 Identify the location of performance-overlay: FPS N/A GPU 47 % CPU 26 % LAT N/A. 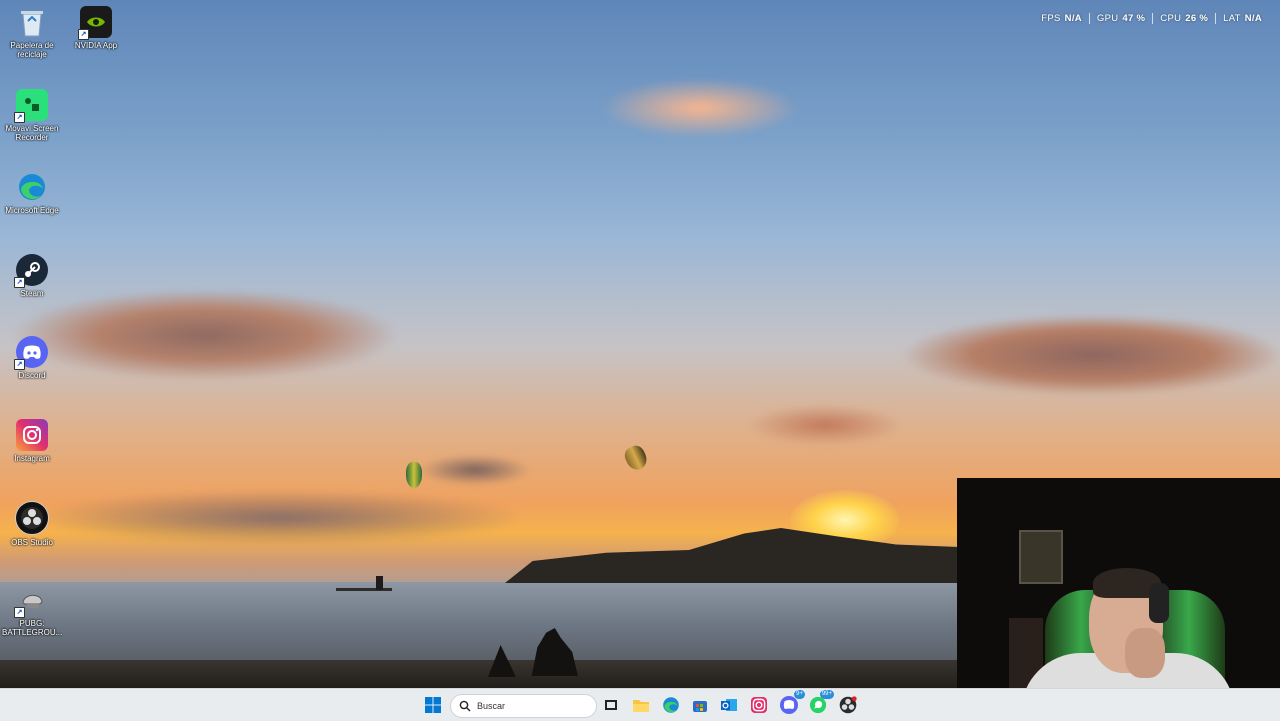
(1151, 18).